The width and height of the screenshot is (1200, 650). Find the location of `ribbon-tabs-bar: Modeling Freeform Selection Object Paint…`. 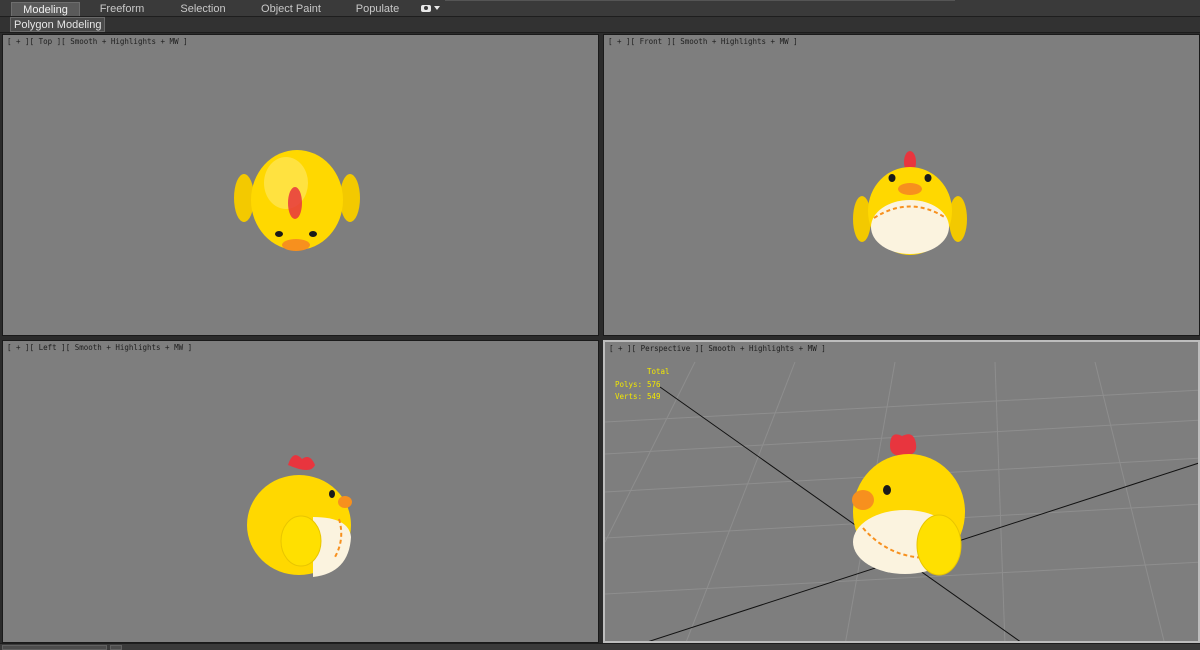

ribbon-tabs-bar: Modeling Freeform Selection Object Paint… is located at coordinates (600, 8).